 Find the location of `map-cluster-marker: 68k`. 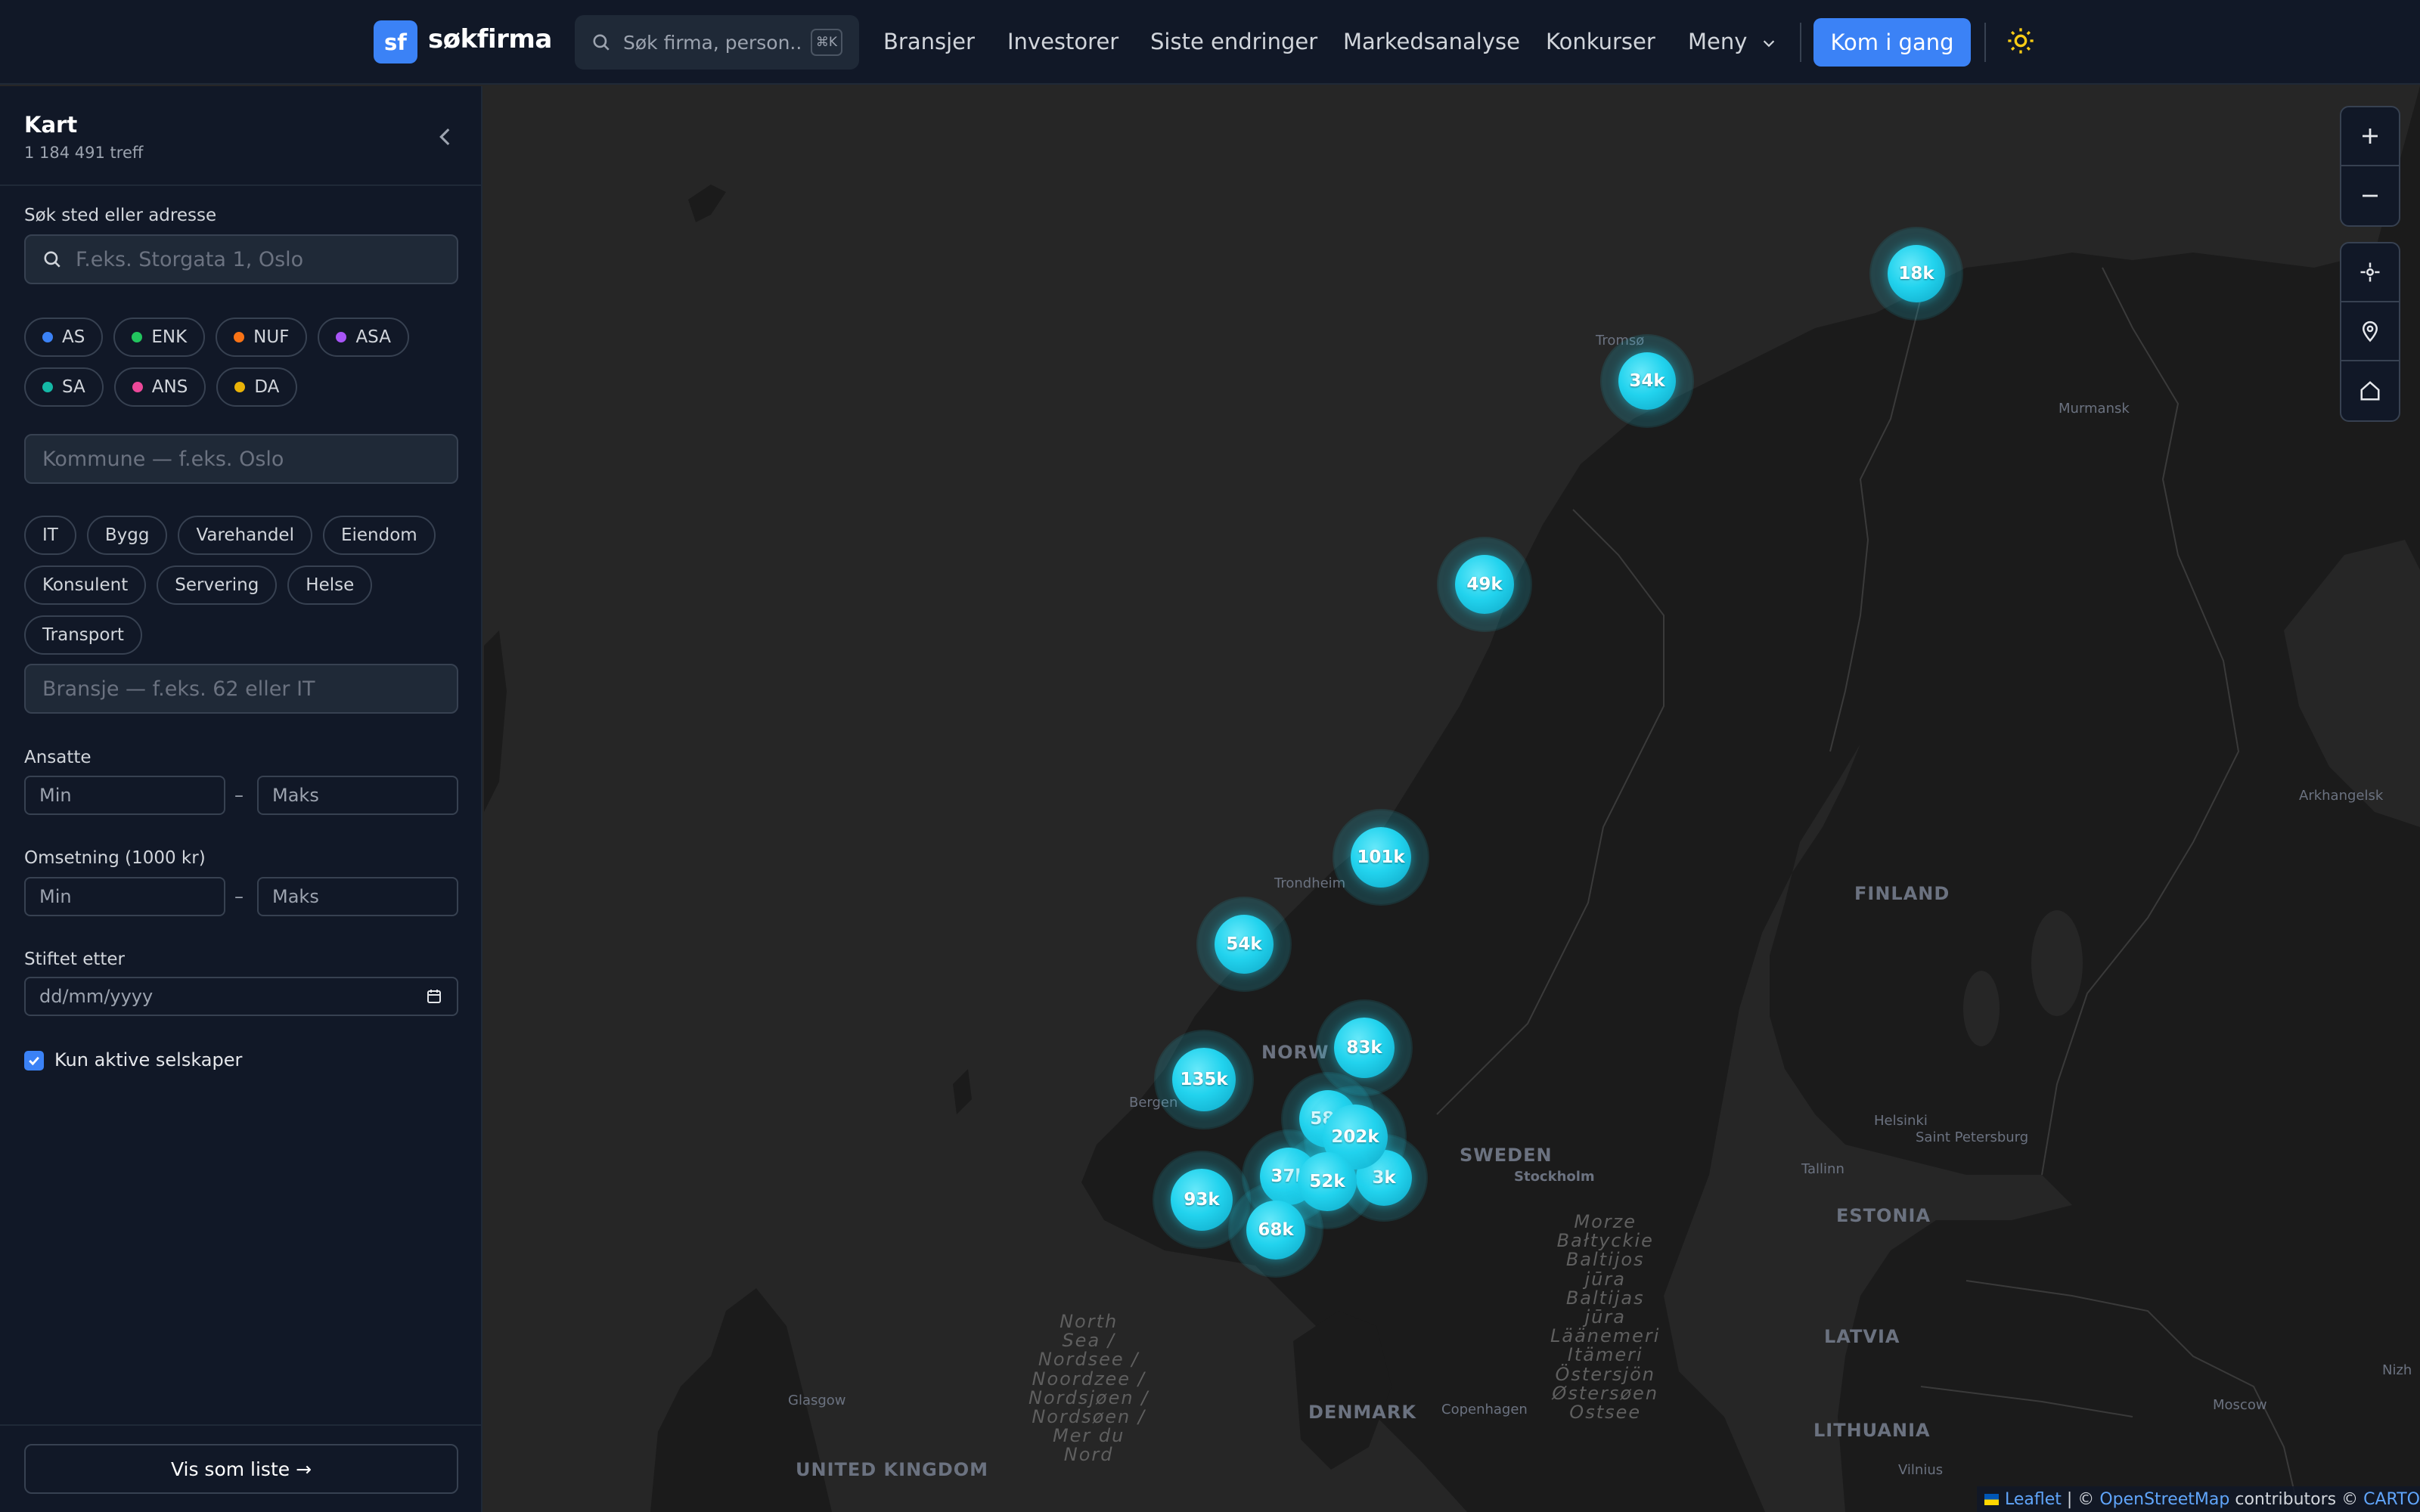

map-cluster-marker: 68k is located at coordinates (1276, 1230).